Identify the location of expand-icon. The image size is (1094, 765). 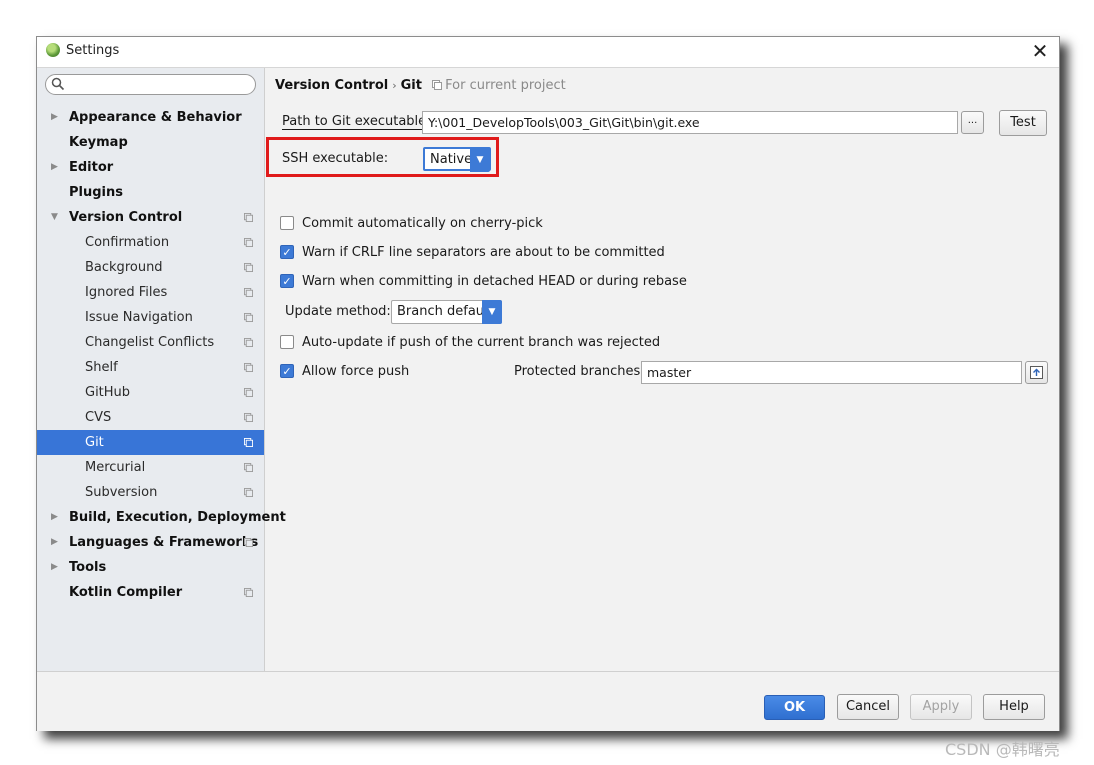
(1036, 372).